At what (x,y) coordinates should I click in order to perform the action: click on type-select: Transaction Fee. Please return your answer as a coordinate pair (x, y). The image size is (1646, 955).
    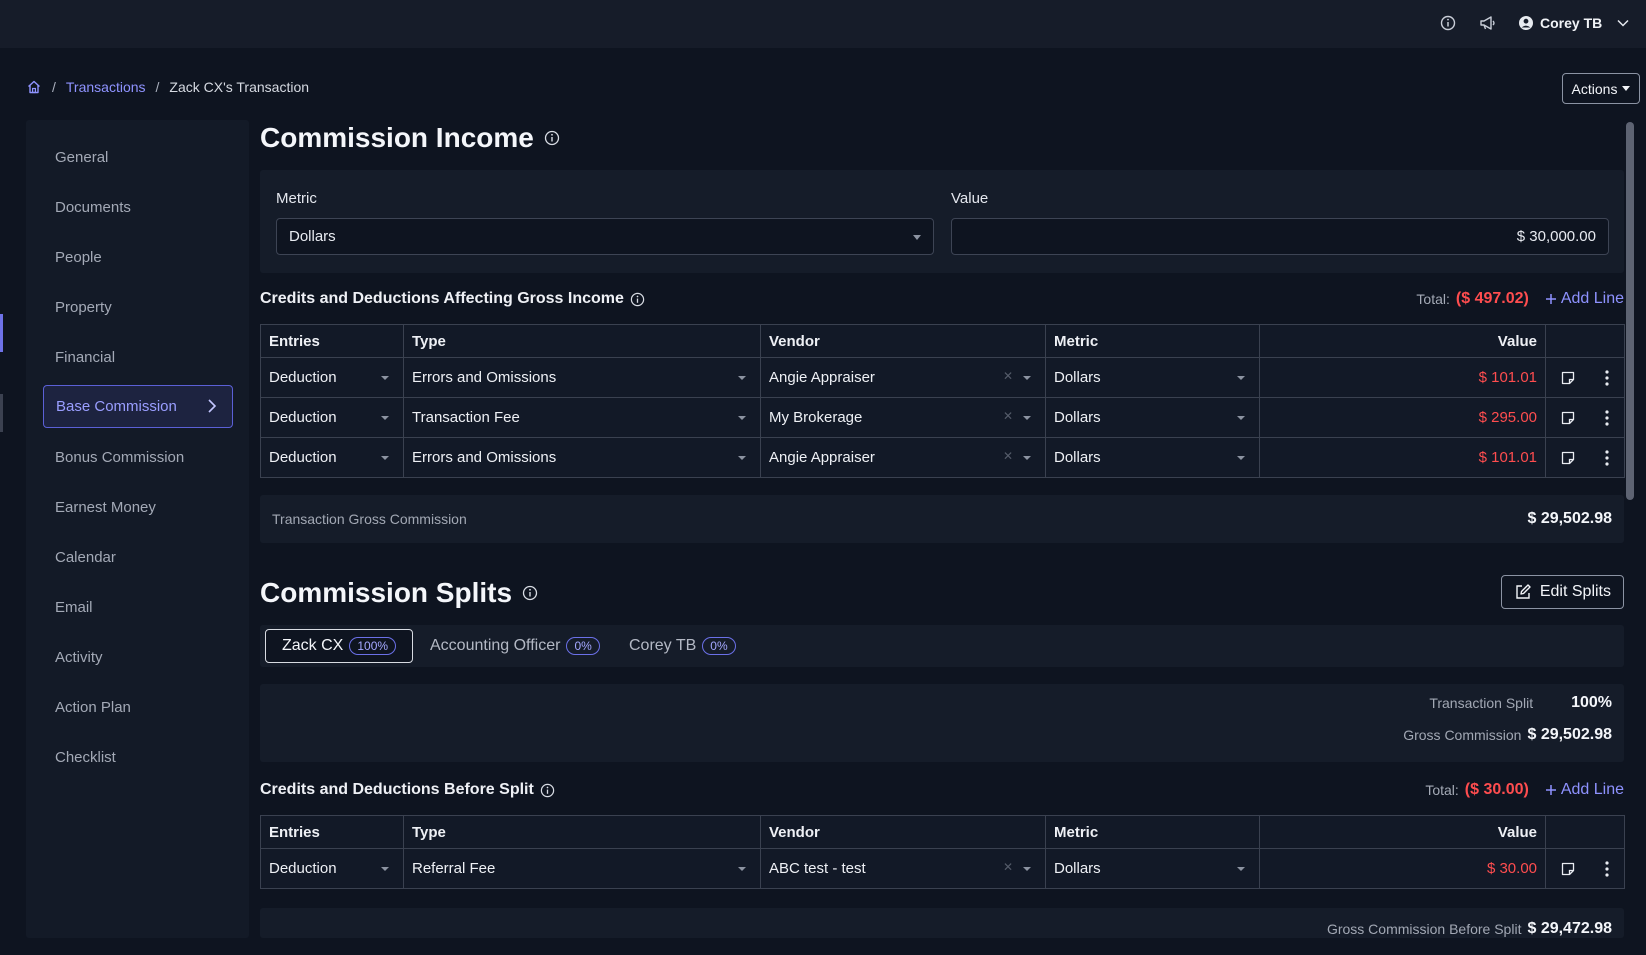
    Looking at the image, I should click on (582, 417).